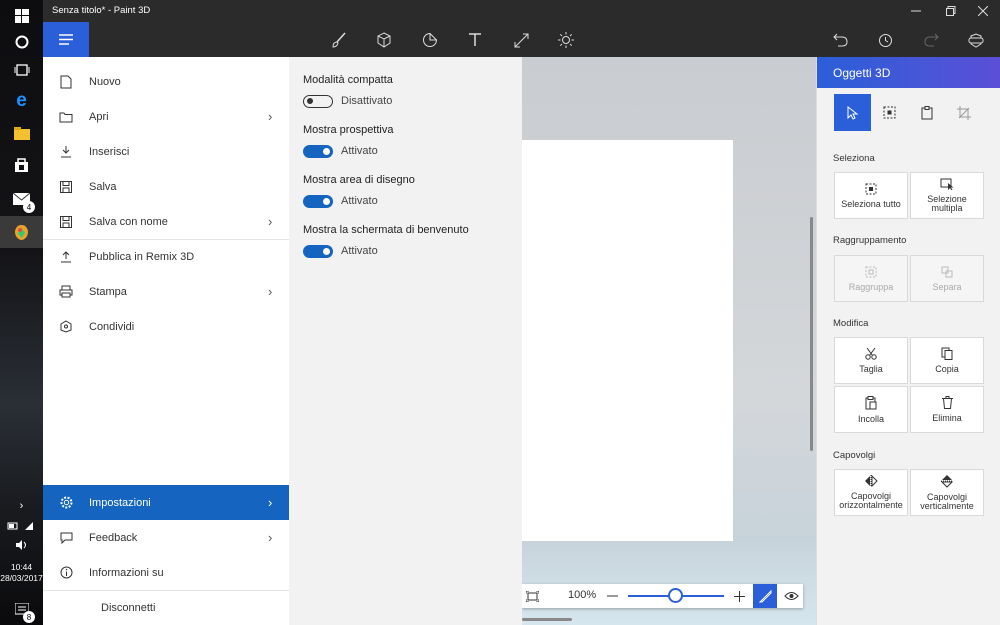  I want to click on clipboard-tab, so click(926, 112).